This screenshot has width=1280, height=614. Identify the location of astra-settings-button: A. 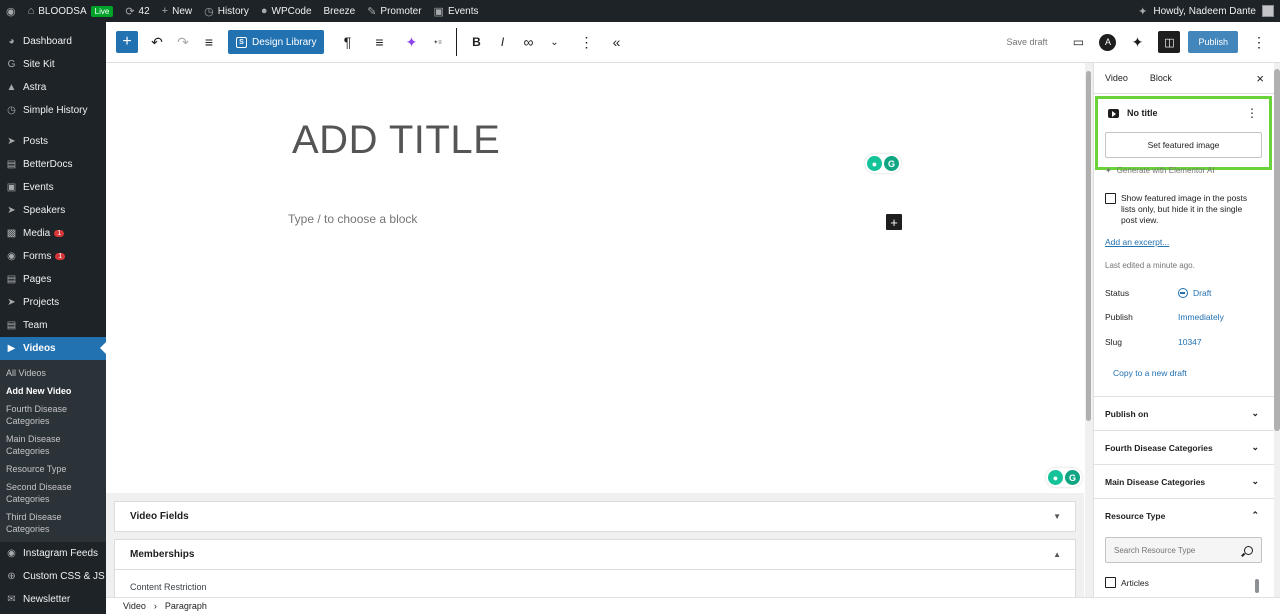
(1108, 42).